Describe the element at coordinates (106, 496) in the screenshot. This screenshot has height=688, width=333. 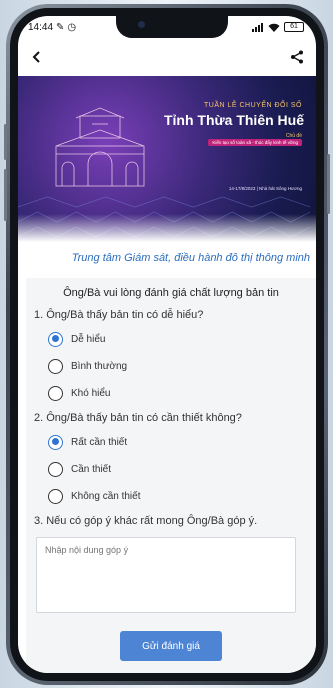
I see `option-label: Không cần thiết` at that location.